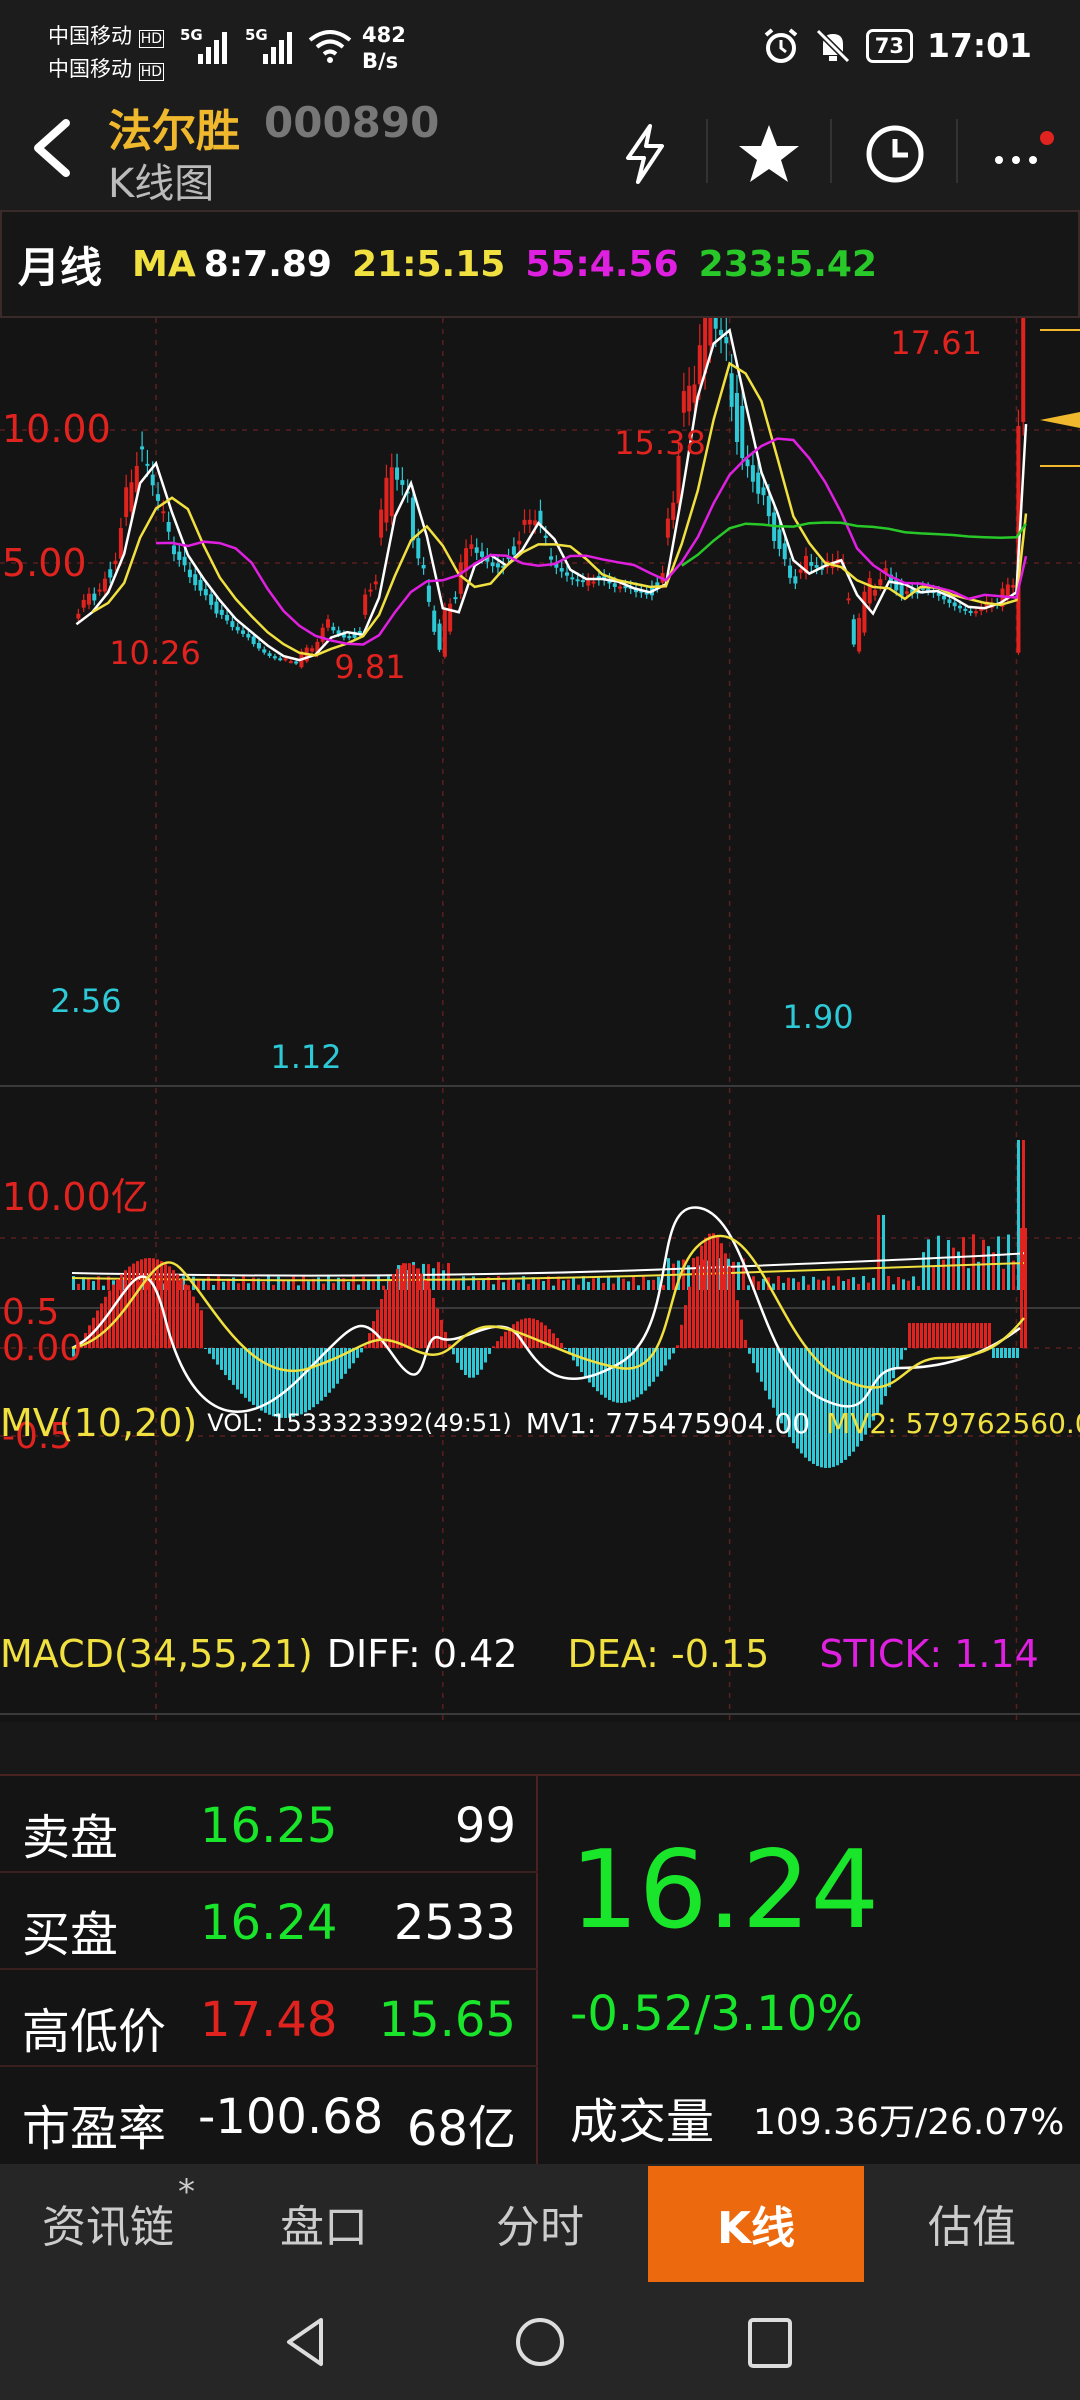 This screenshot has height=2400, width=1080. I want to click on period-selector: 月线, so click(60, 264).